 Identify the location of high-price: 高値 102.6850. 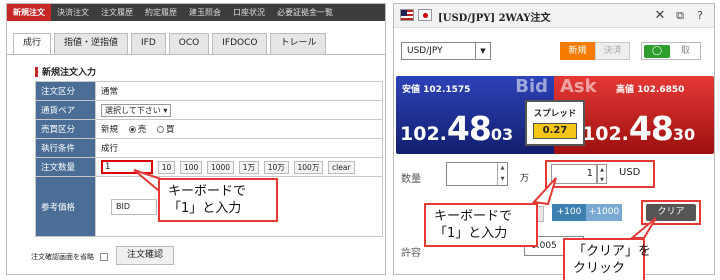
(650, 88).